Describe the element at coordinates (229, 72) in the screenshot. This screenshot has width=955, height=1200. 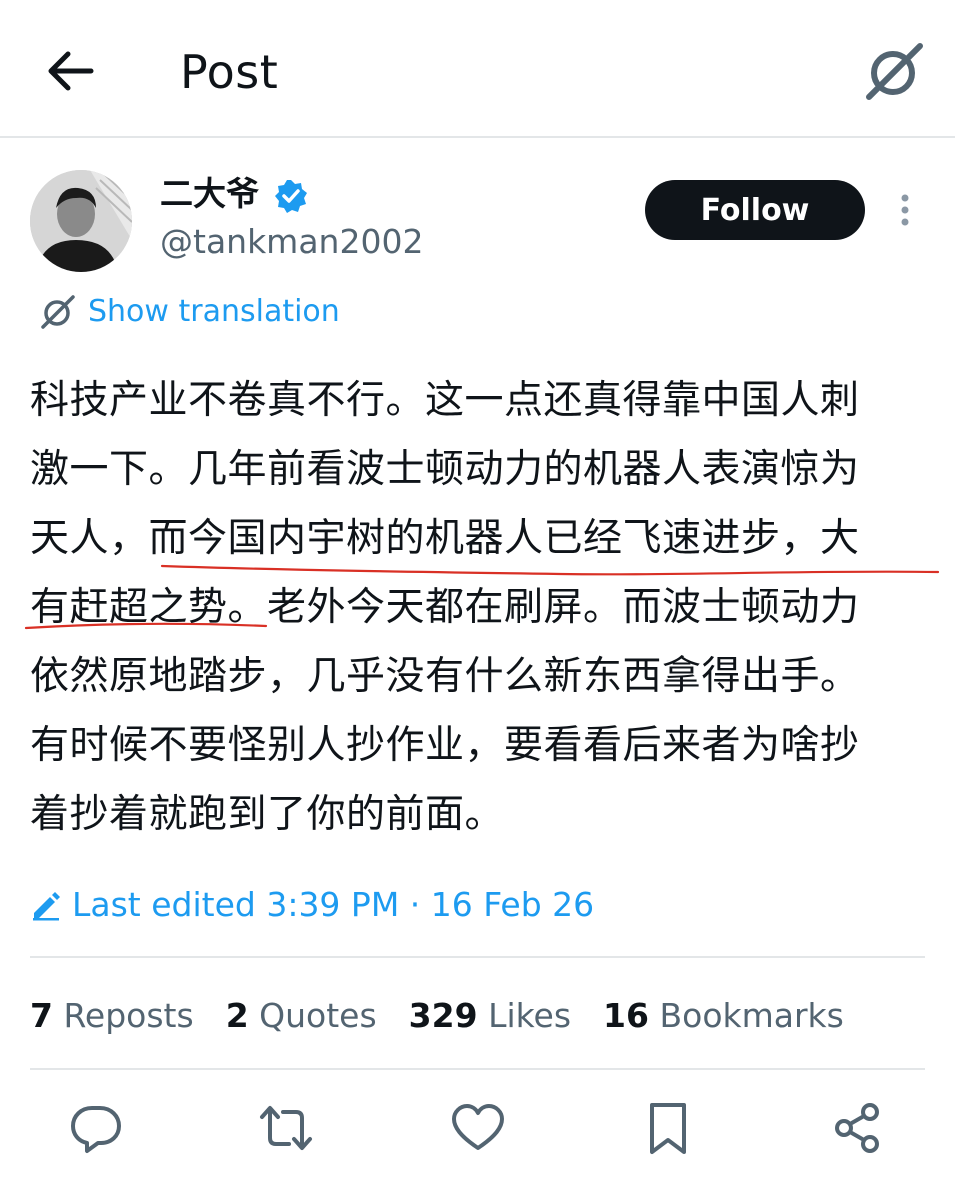
I see `page-title: Post` at that location.